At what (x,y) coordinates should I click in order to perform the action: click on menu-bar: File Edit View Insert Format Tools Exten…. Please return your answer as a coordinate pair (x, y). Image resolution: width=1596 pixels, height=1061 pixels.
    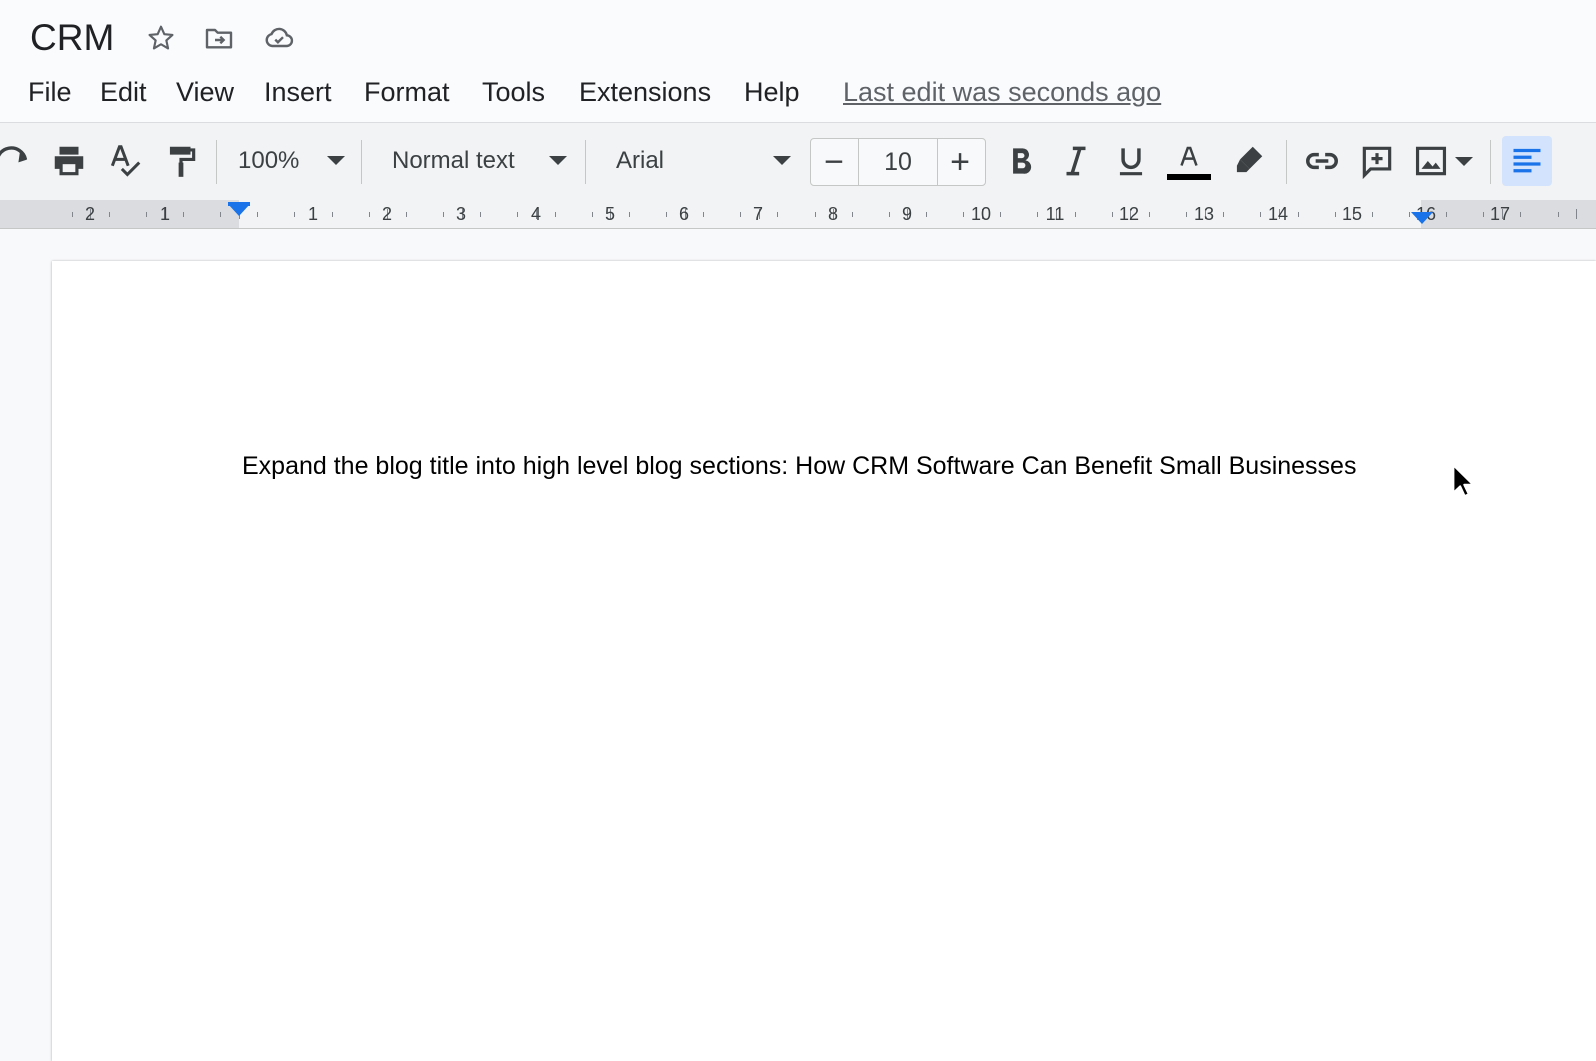
    Looking at the image, I should click on (798, 94).